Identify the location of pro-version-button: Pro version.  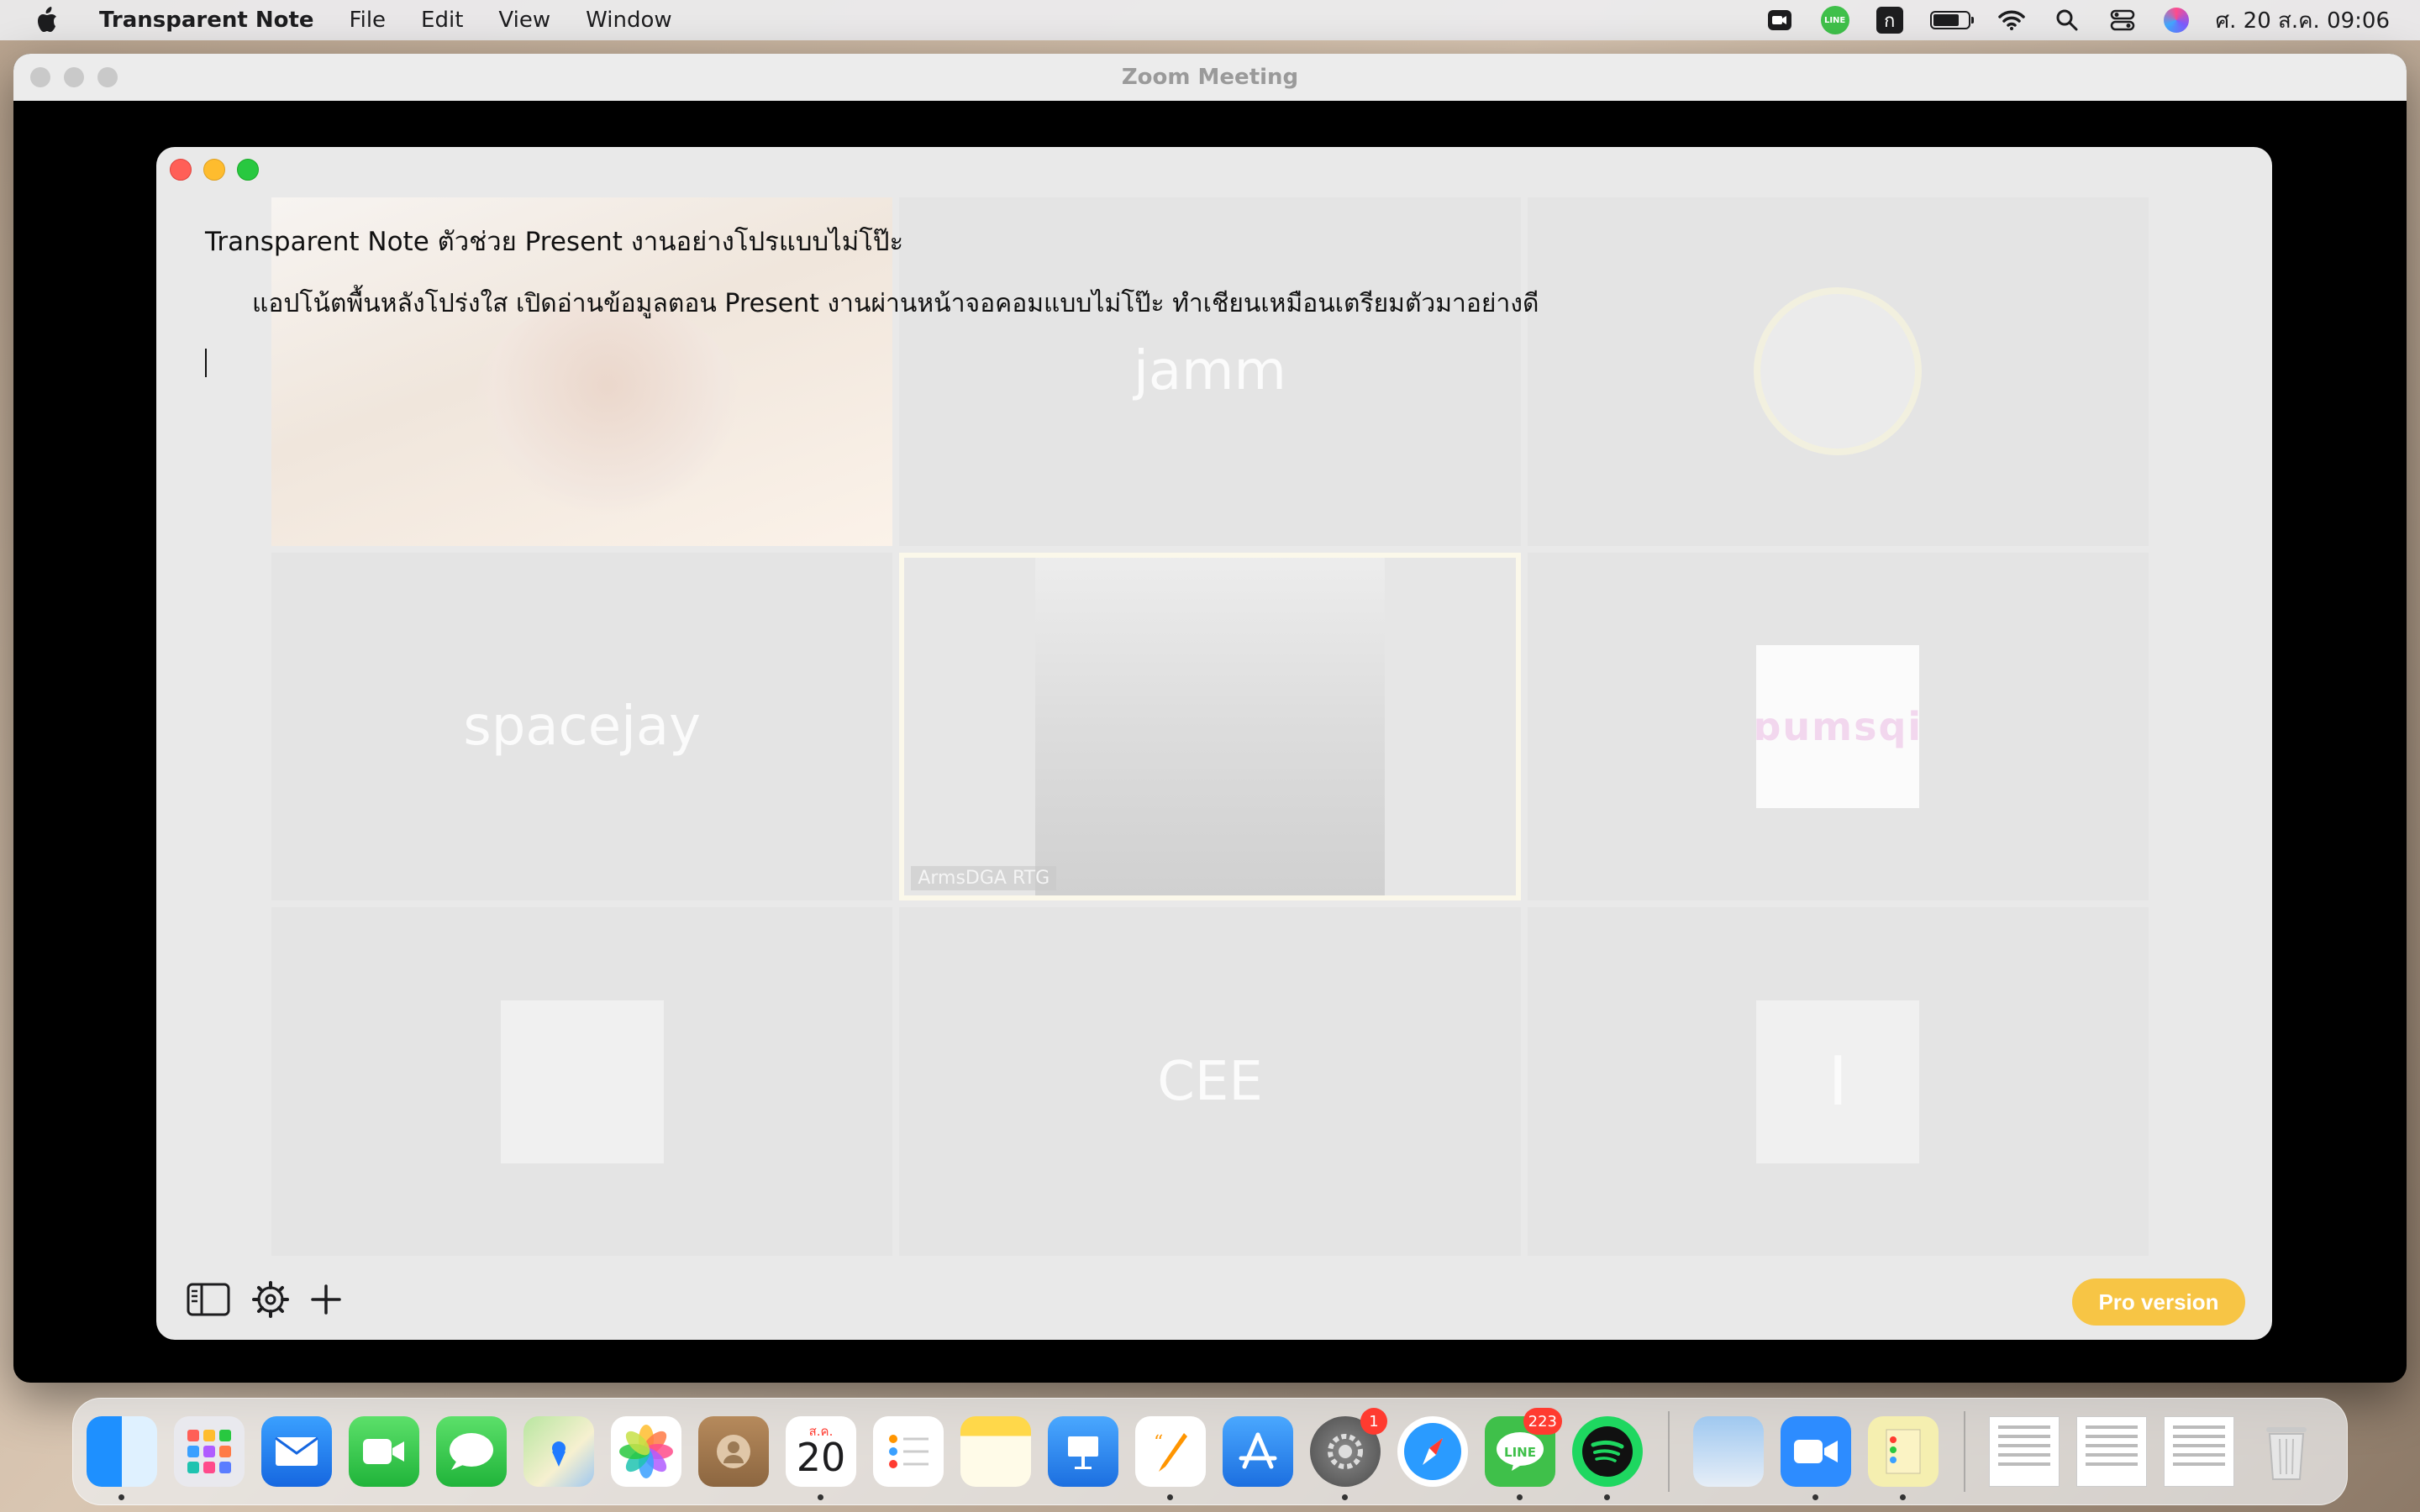
(2158, 1302).